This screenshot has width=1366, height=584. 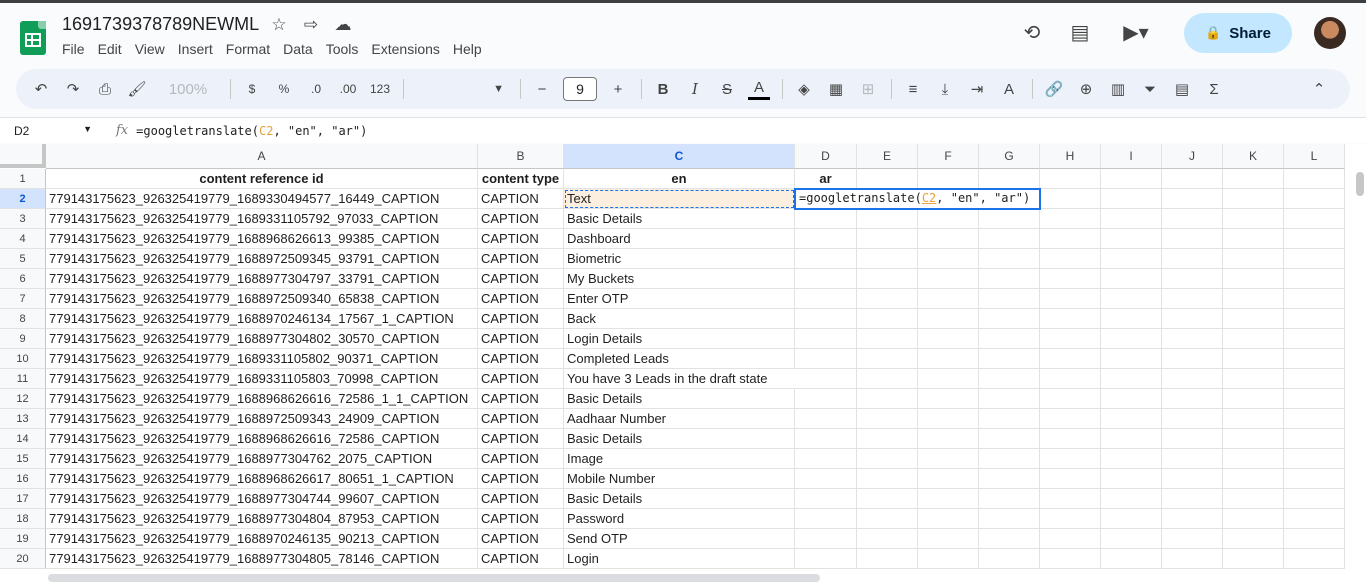 What do you see at coordinates (23, 179) in the screenshot?
I see `row-header-1: 1` at bounding box center [23, 179].